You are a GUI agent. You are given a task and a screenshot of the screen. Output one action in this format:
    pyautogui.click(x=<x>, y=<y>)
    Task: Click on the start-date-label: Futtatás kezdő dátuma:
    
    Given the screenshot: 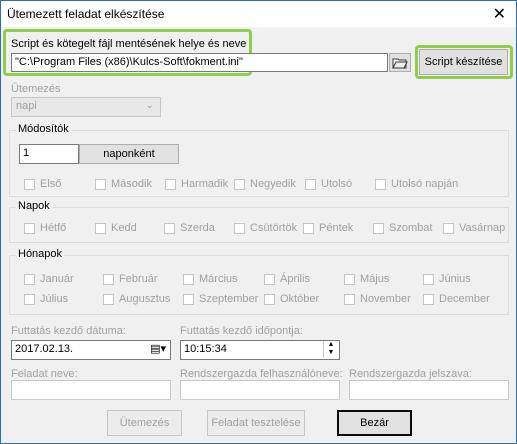 What is the action you would take?
    pyautogui.click(x=68, y=331)
    